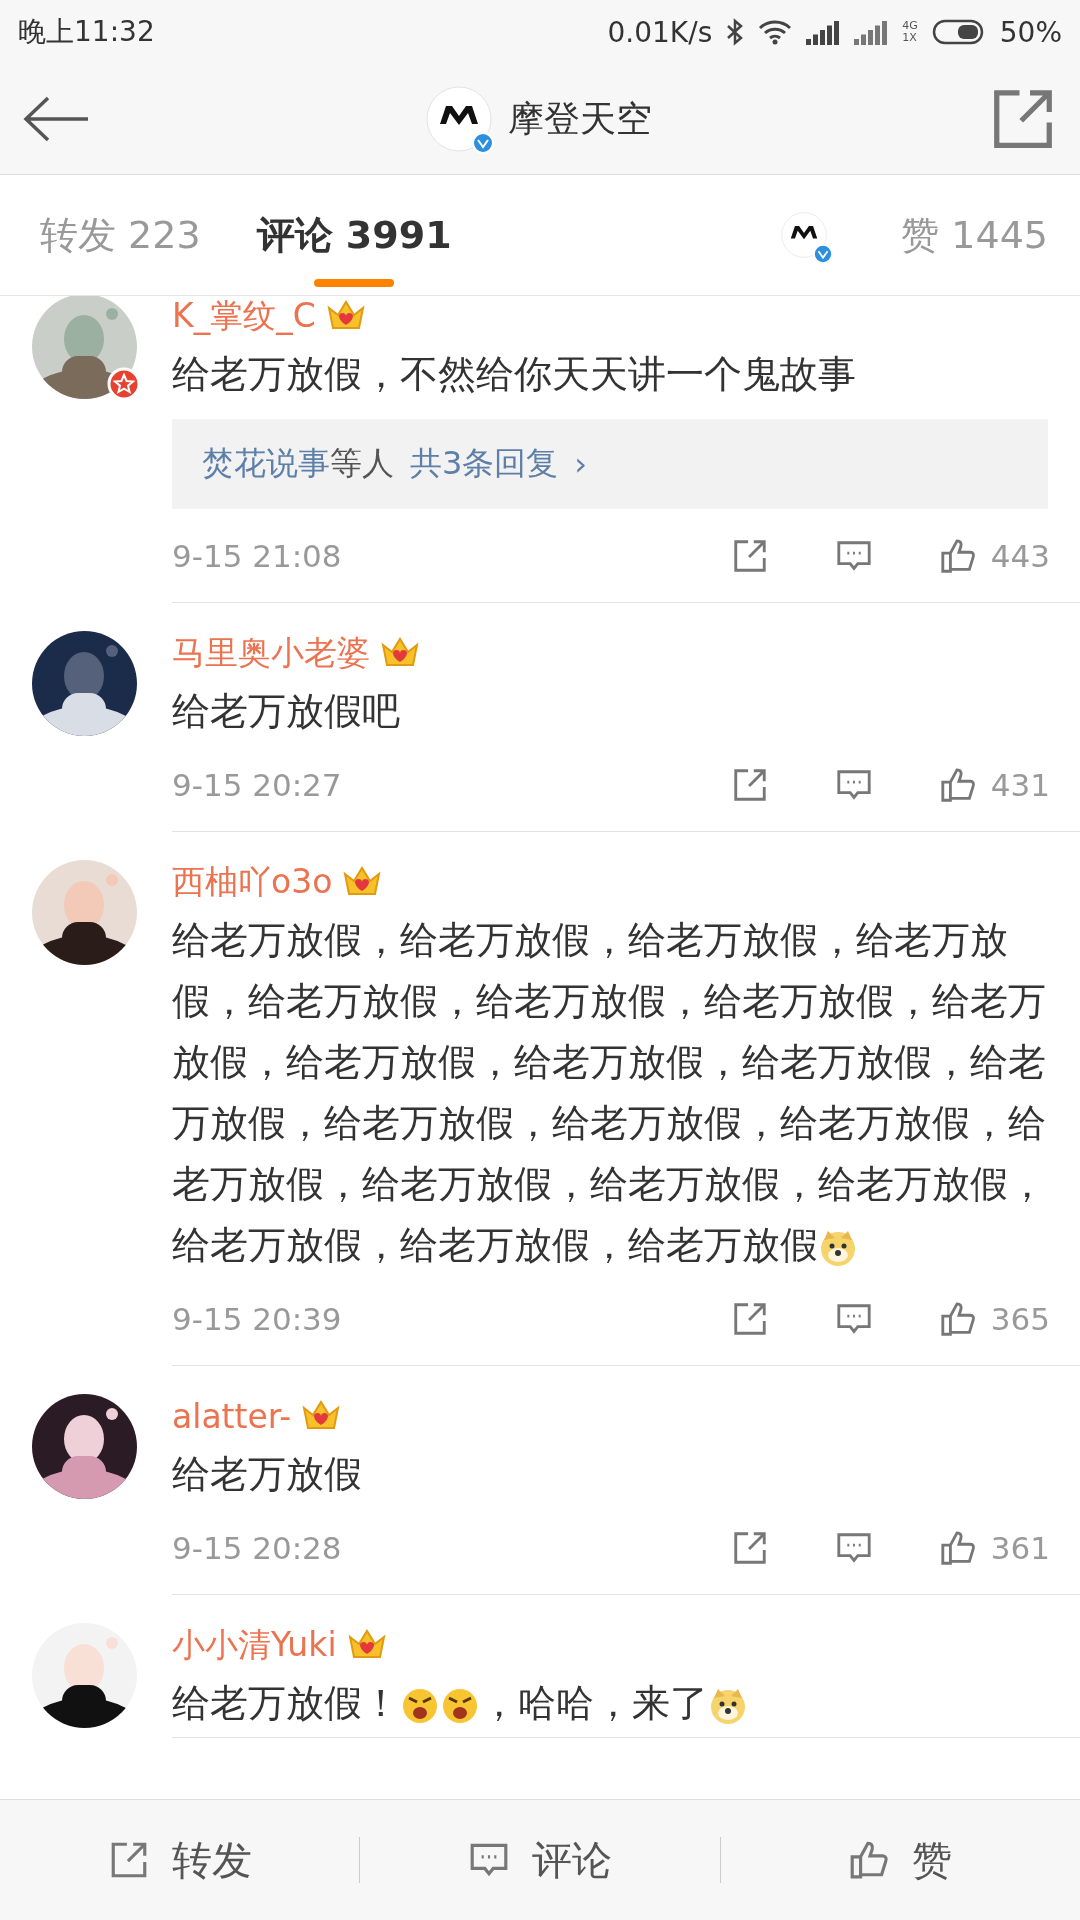 This screenshot has width=1080, height=1920. I want to click on user-name: alatter-, so click(232, 1416).